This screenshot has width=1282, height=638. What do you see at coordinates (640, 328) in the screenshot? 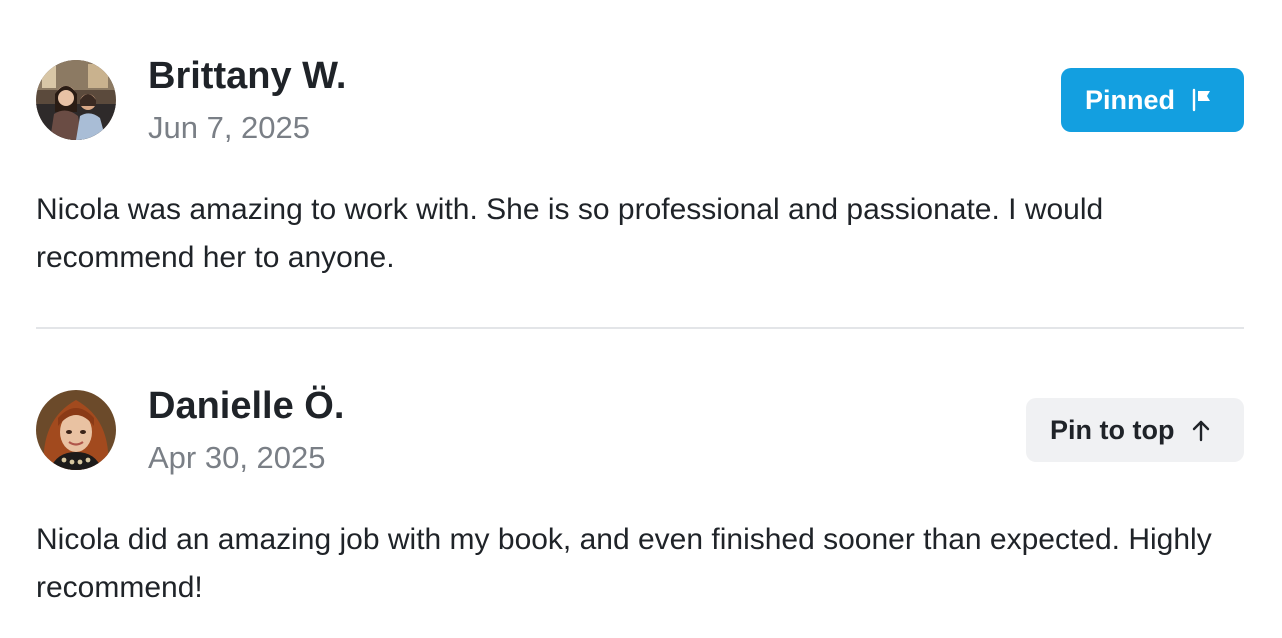
I see `divider` at bounding box center [640, 328].